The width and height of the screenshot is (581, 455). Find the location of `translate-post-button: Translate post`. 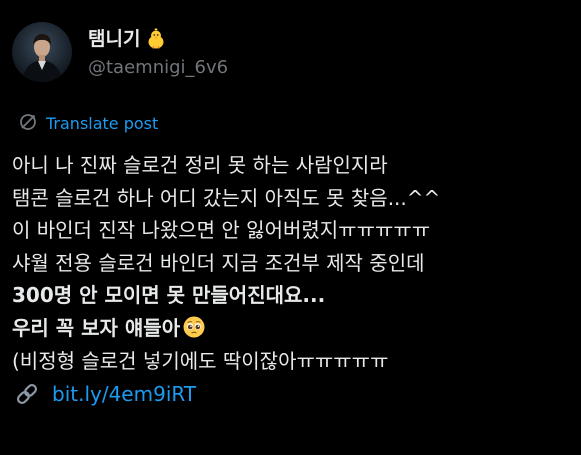

translate-post-button: Translate post is located at coordinates (88, 124).